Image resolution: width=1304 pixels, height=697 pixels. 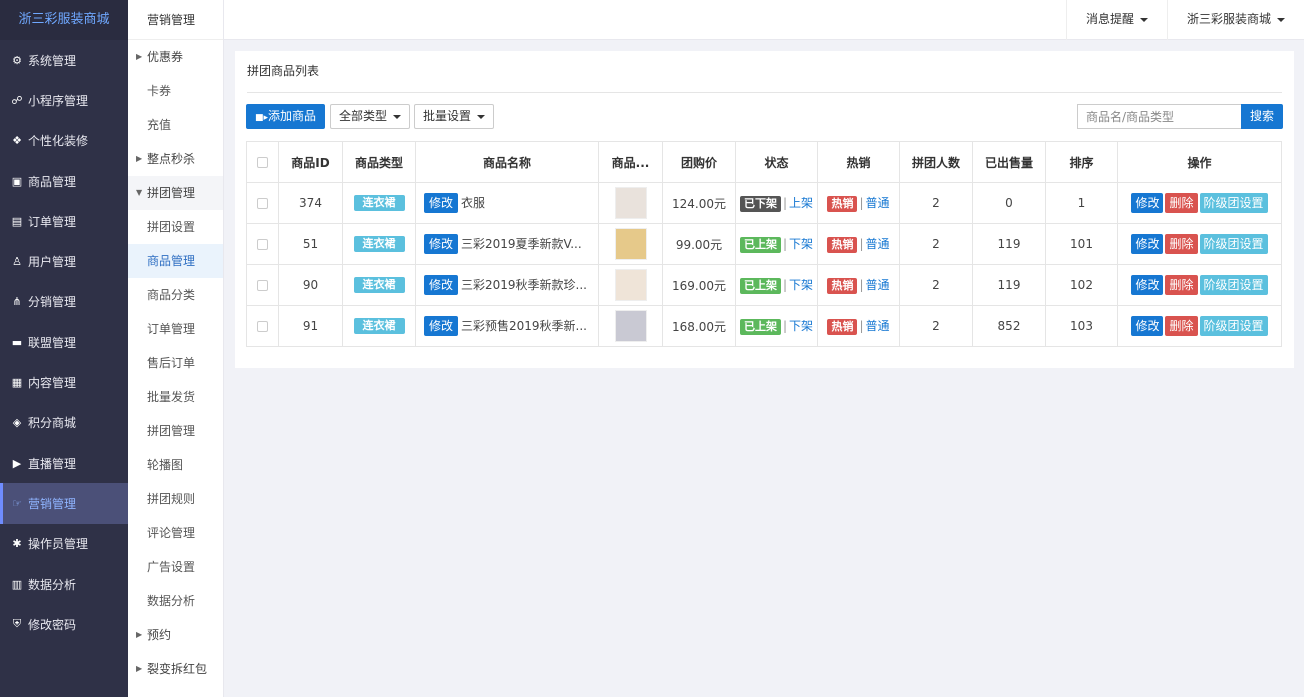 What do you see at coordinates (64, 463) in the screenshot?
I see `nav-item: ▶ 直播管理` at bounding box center [64, 463].